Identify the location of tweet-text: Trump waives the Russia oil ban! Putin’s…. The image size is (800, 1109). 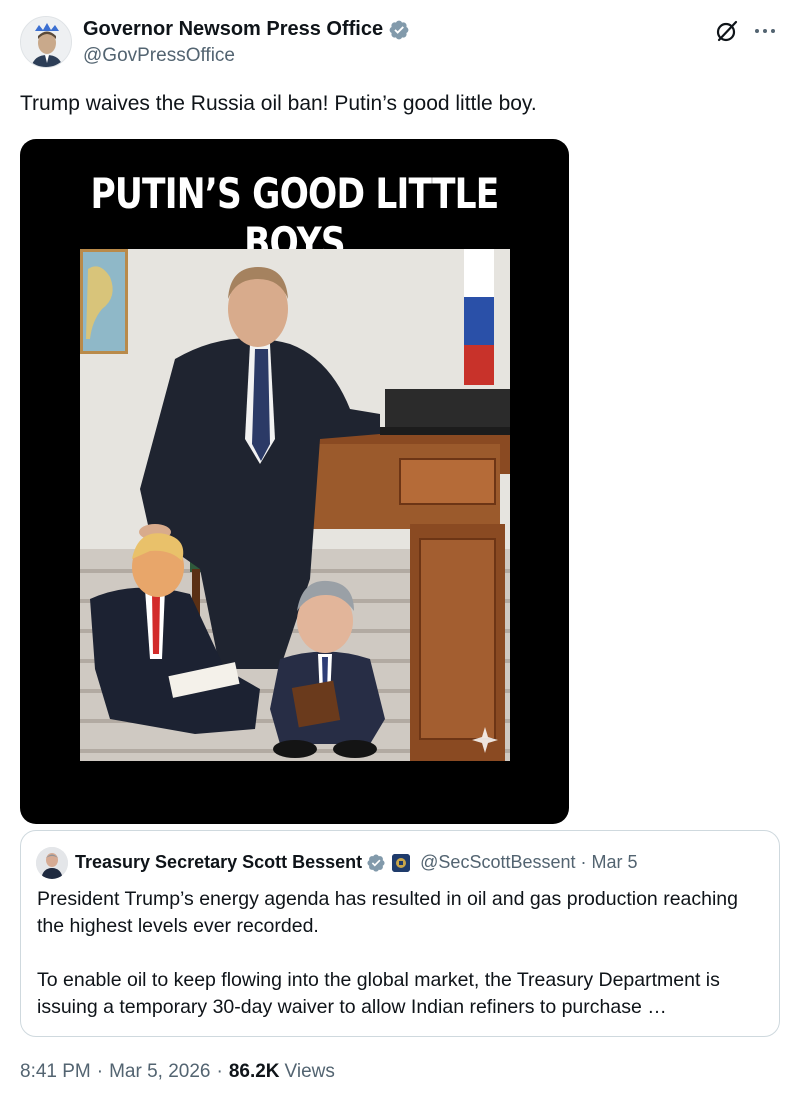
(278, 103).